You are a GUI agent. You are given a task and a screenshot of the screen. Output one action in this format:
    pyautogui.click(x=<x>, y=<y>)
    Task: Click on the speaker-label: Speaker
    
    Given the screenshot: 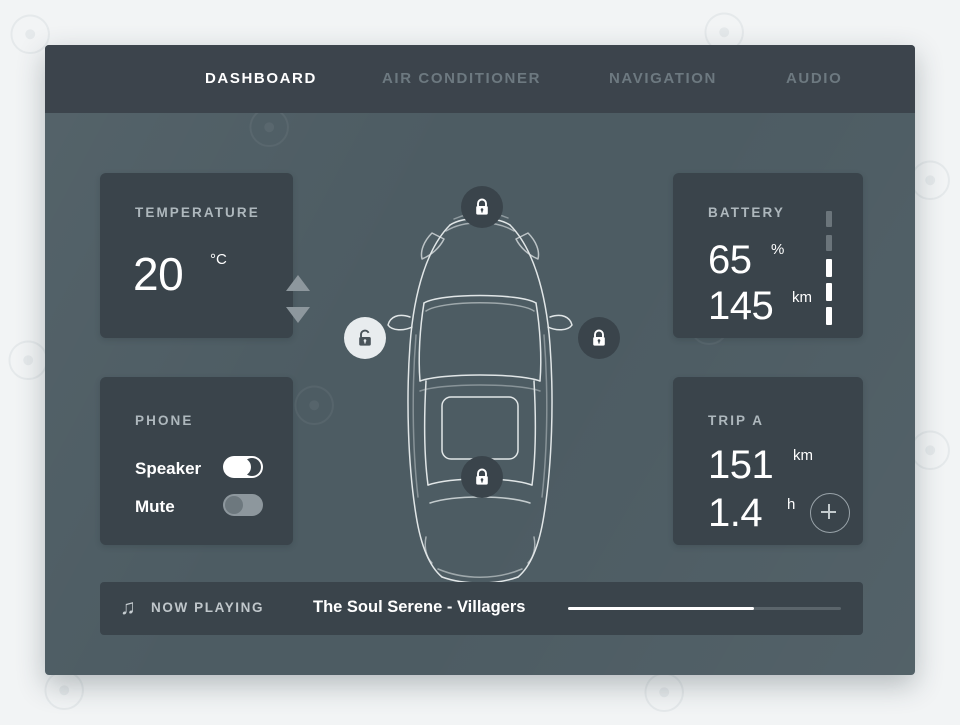 What is the action you would take?
    pyautogui.click(x=168, y=468)
    